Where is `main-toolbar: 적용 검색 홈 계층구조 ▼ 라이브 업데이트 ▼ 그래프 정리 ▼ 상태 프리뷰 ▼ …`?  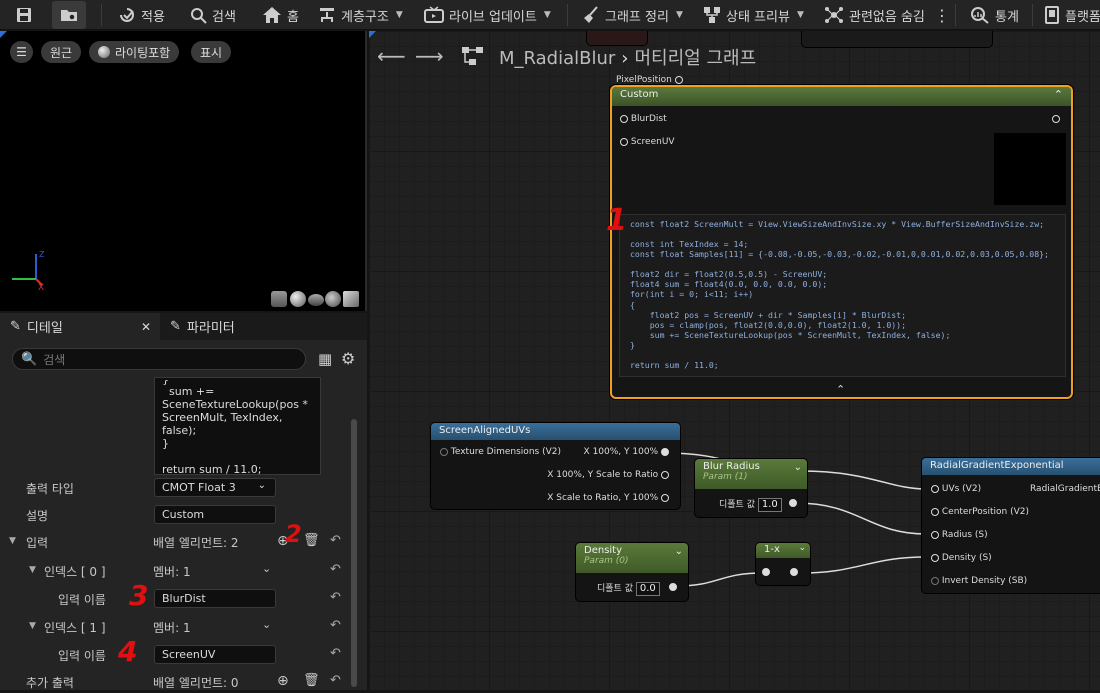 main-toolbar: 적용 검색 홈 계층구조 ▼ 라이브 업데이트 ▼ 그래프 정리 ▼ 상태 프리뷰 ▼ … is located at coordinates (550, 15).